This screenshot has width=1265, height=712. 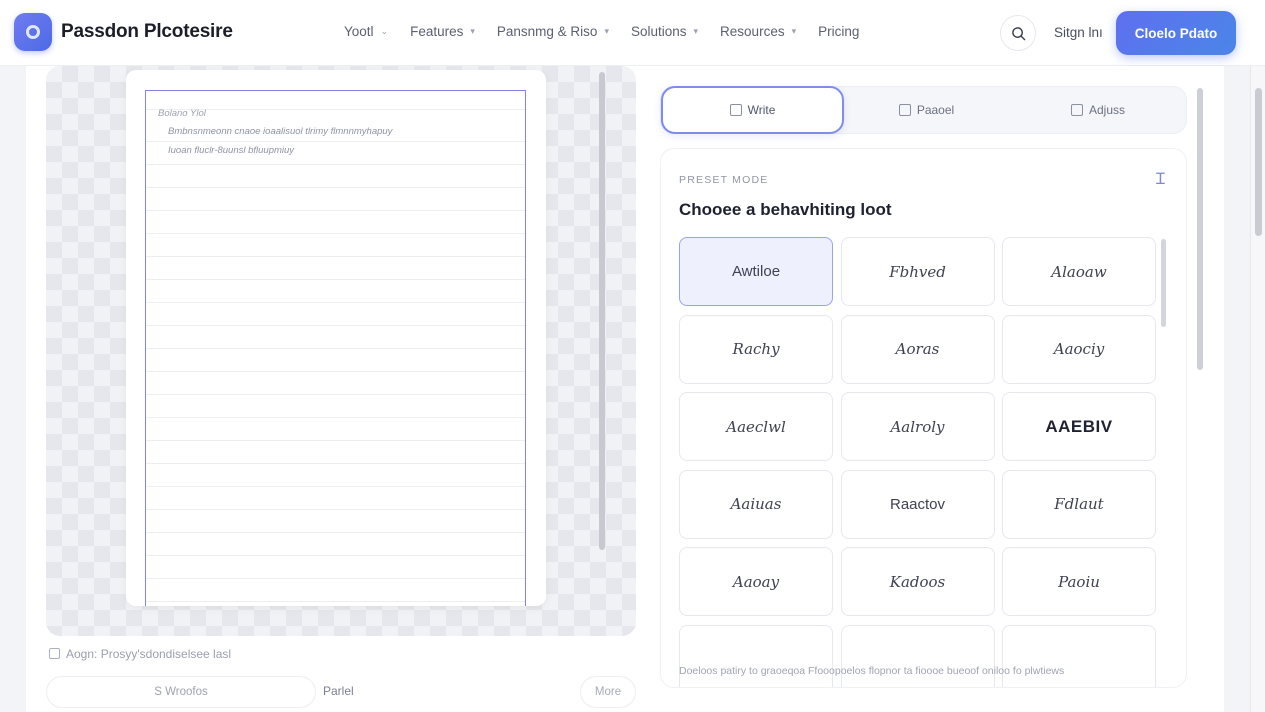 What do you see at coordinates (752, 110) in the screenshot?
I see `tab-write: Write` at bounding box center [752, 110].